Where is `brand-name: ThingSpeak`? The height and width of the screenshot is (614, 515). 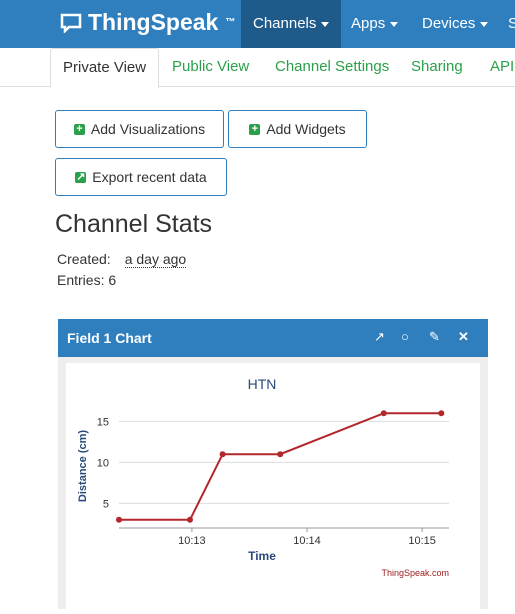 brand-name: ThingSpeak is located at coordinates (153, 22).